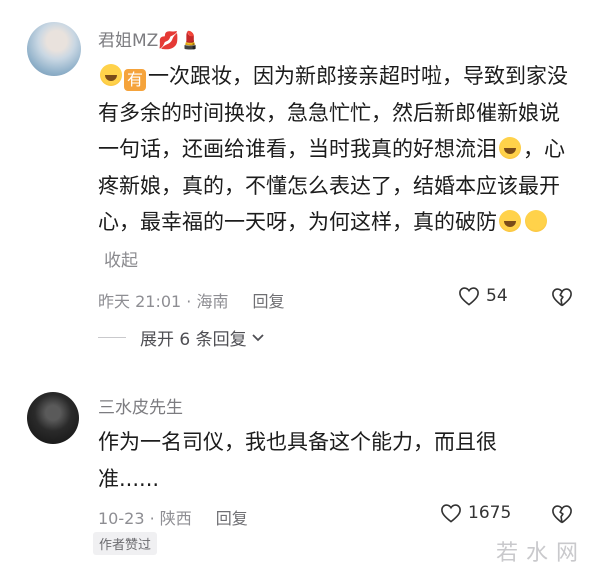 The height and width of the screenshot is (569, 600). I want to click on comment-meta: 10-23 · 陕西 回复, so click(173, 517).